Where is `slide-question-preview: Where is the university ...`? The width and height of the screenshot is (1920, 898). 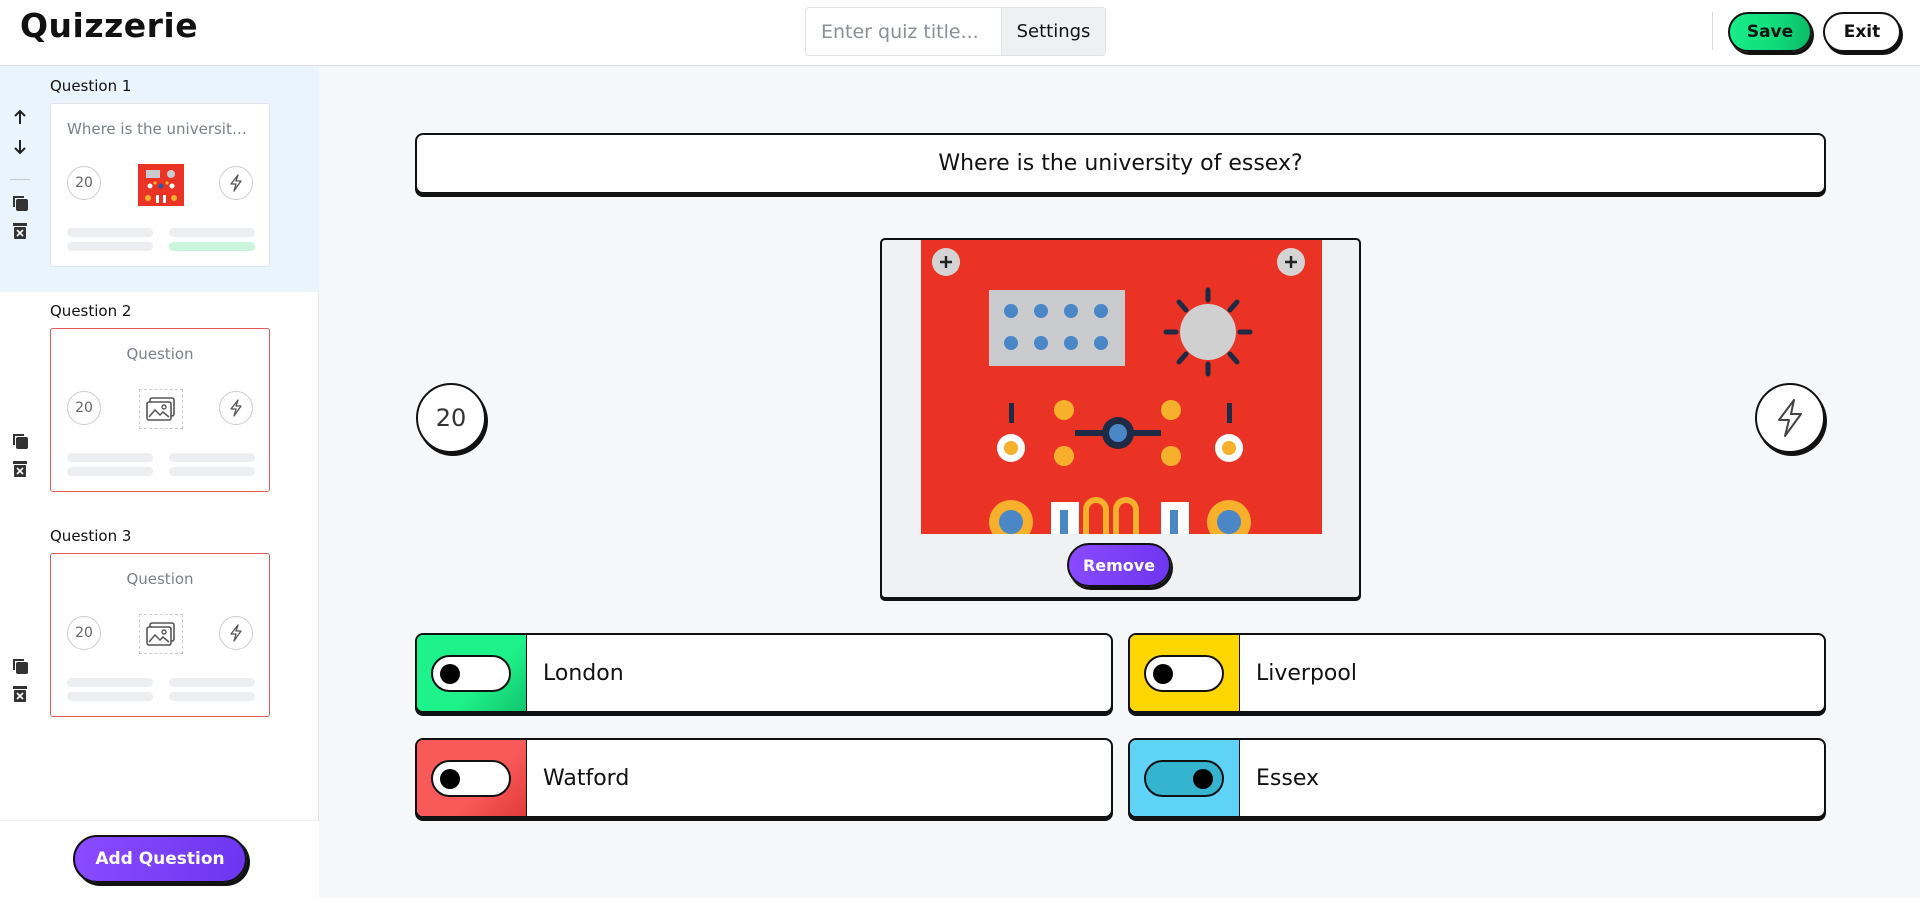
slide-question-preview: Where is the university ... is located at coordinates (163, 129).